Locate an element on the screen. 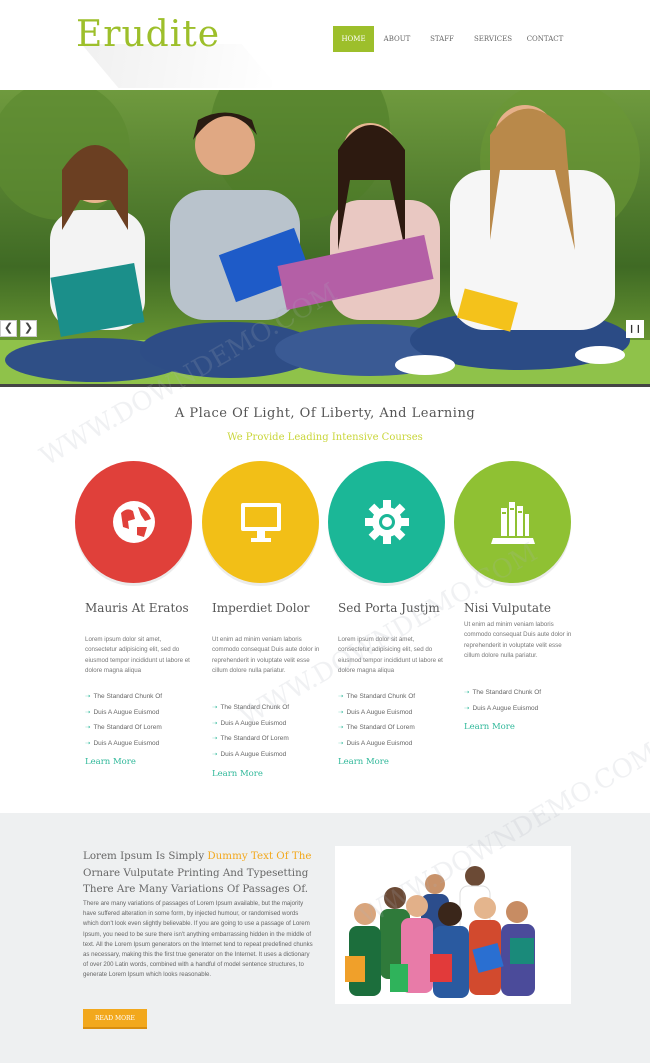 The width and height of the screenshot is (650, 1063). main-nav: HOME ABOUT STAFF SERVICES CONTACT is located at coordinates (450, 39).